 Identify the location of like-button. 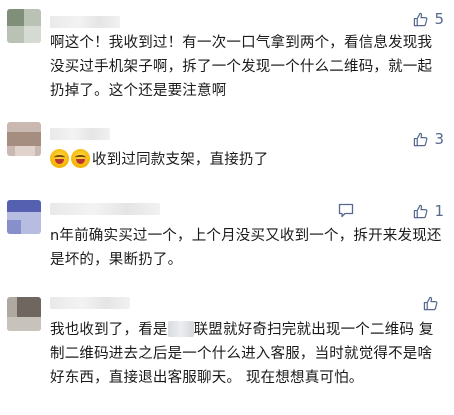
(433, 303).